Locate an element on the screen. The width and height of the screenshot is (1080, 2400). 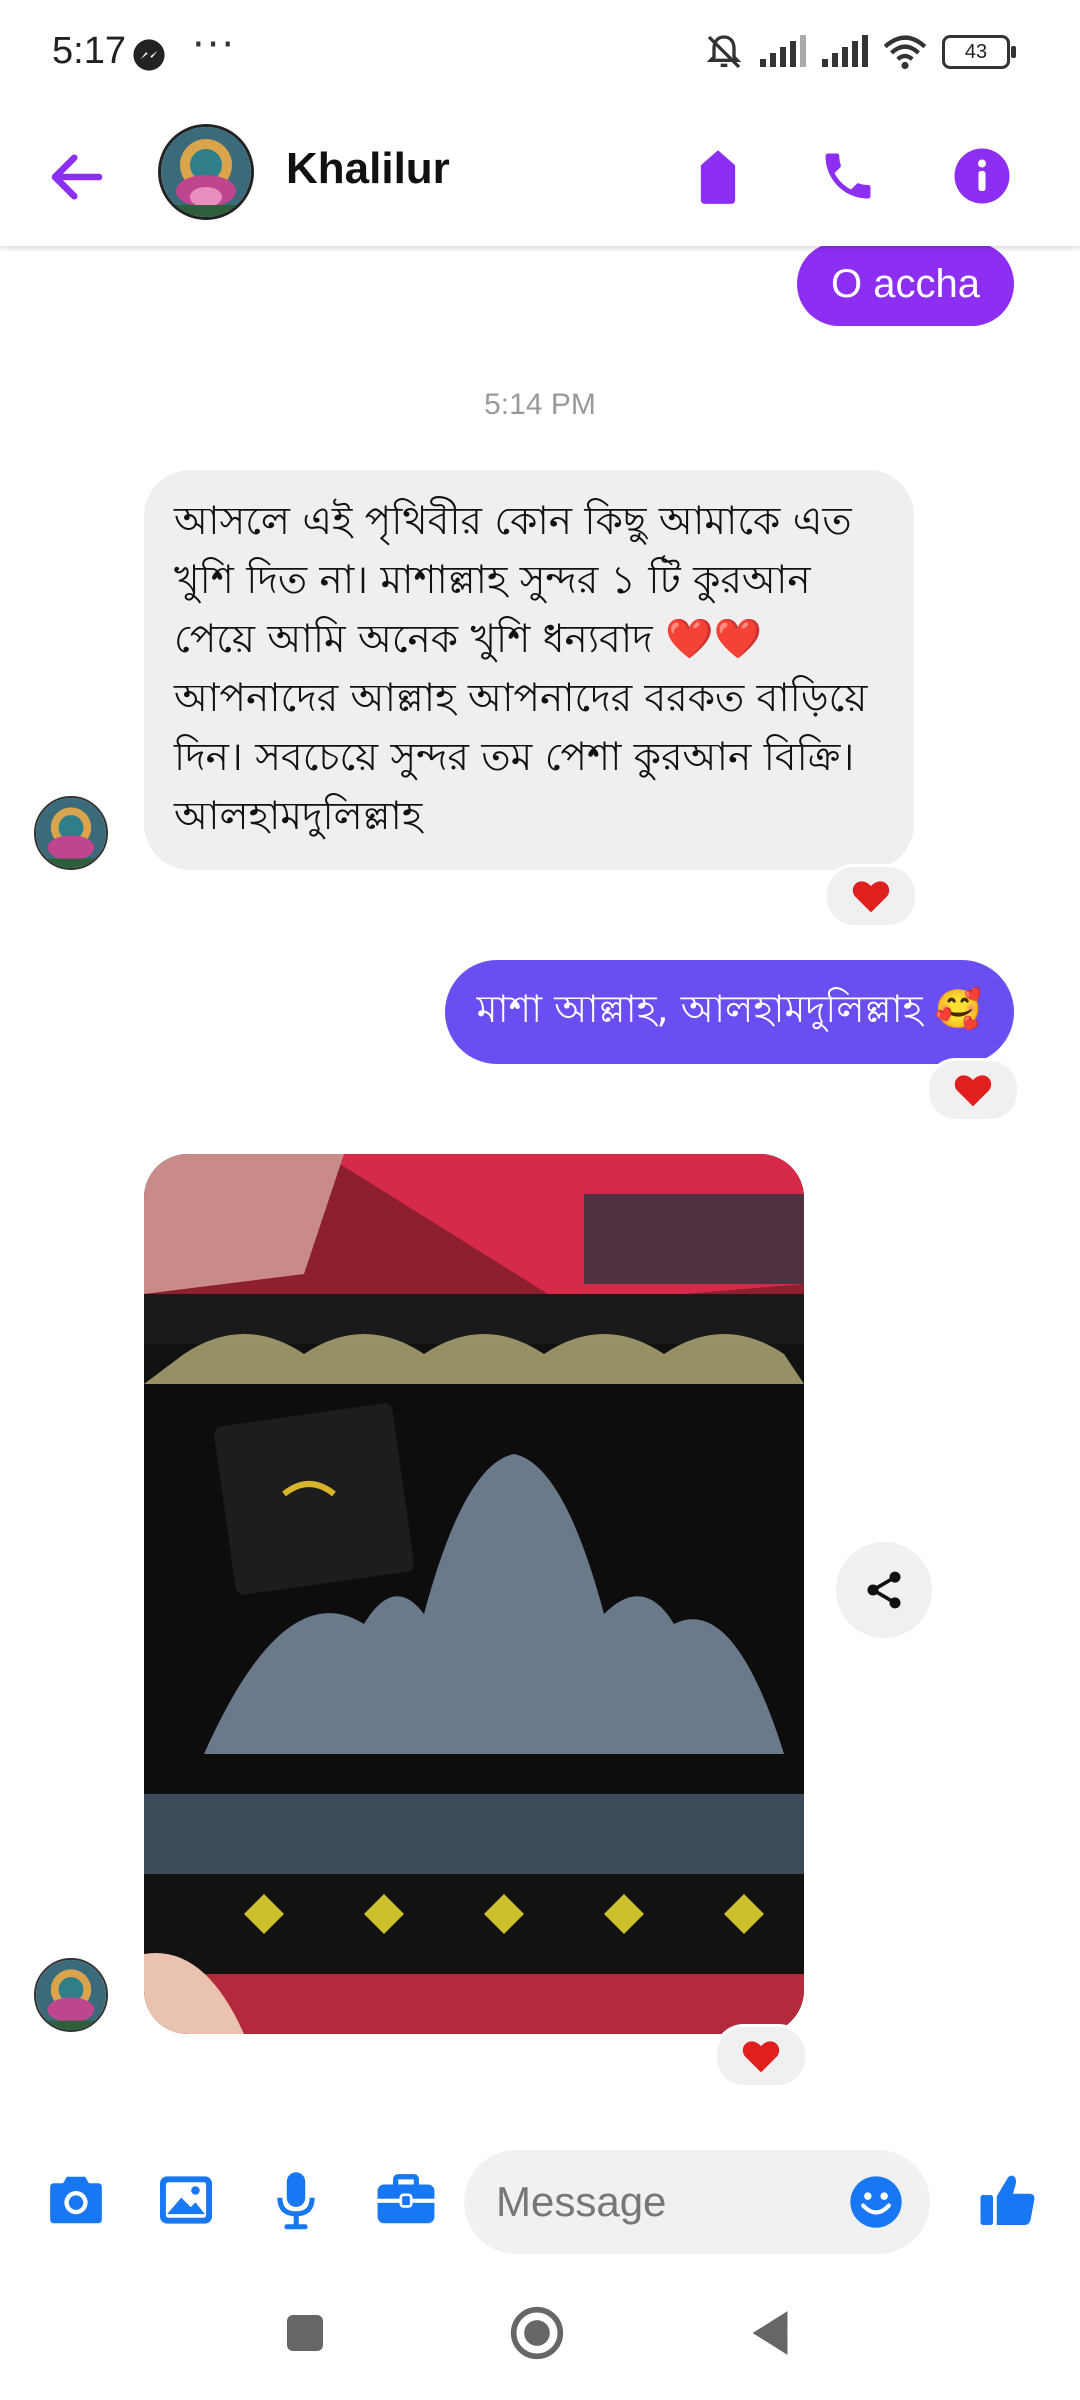
message-composer: Message is located at coordinates (540, 2200).